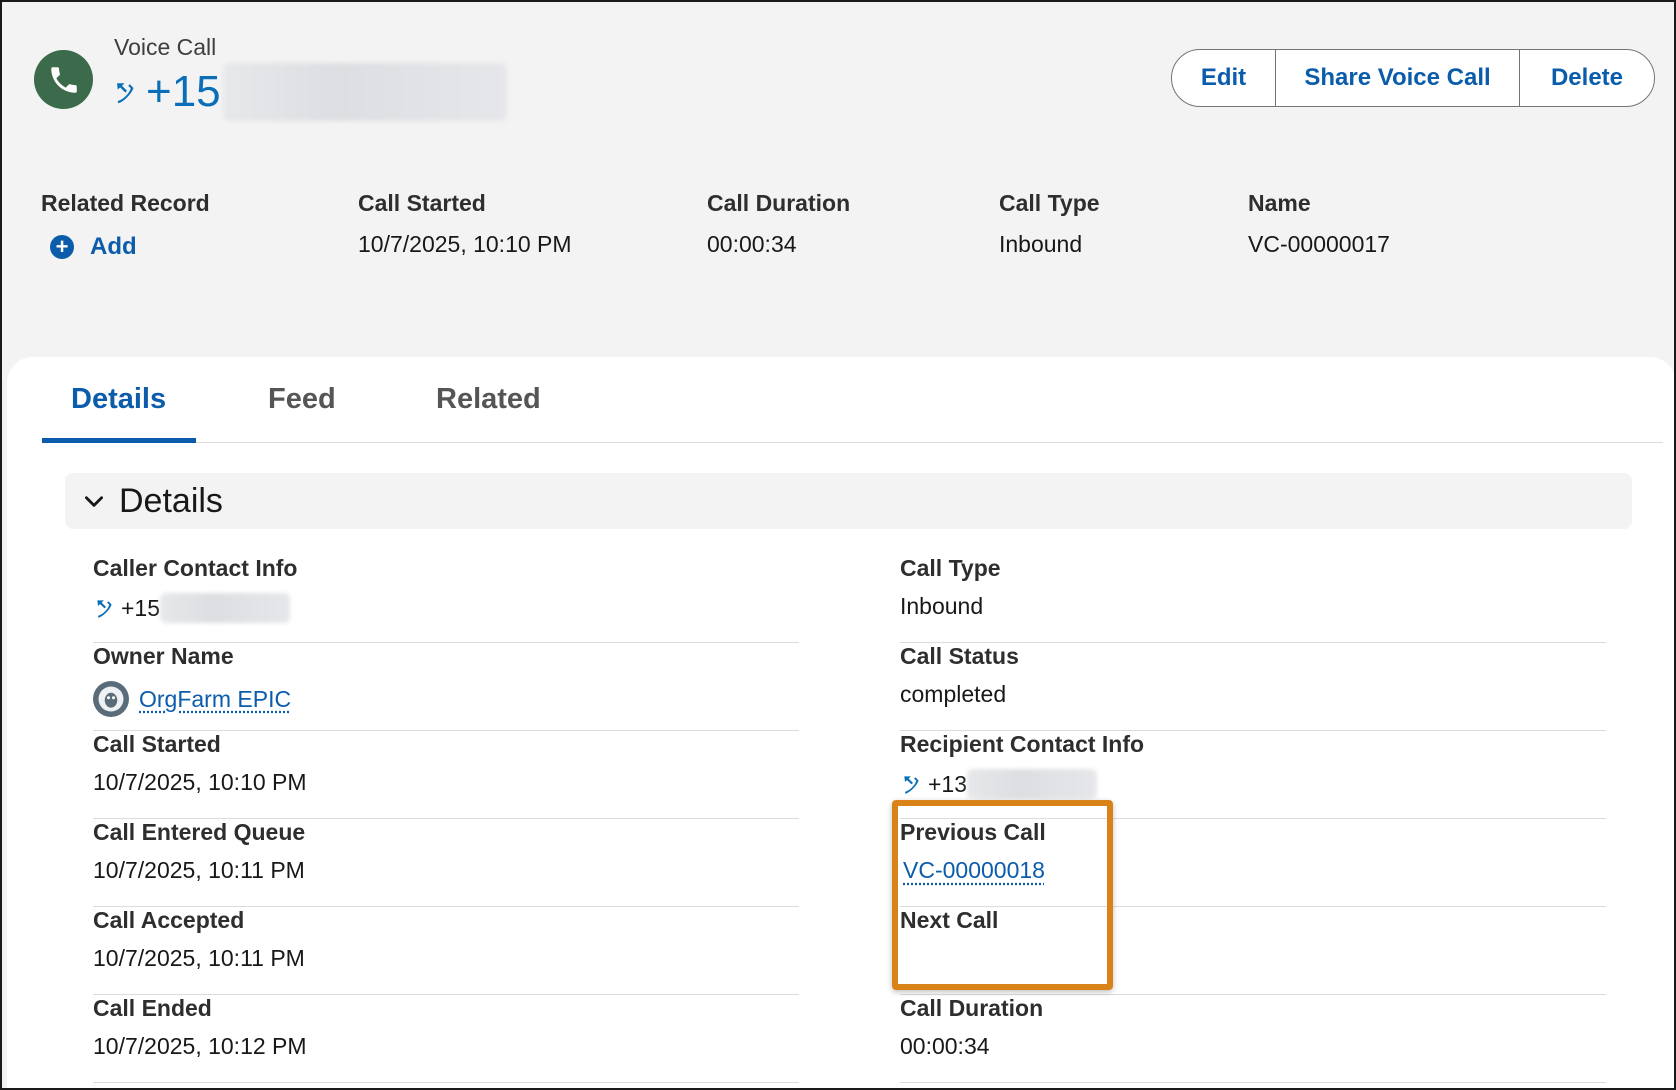 The image size is (1676, 1090). I want to click on phone-number-prefix: +13, so click(948, 783).